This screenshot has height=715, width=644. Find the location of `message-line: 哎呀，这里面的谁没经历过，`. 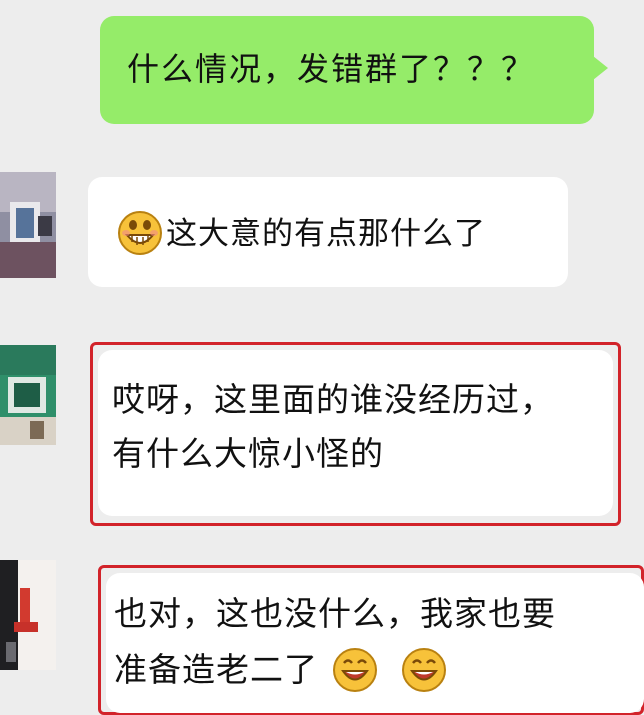

message-line: 哎呀，这里面的谁没经历过， is located at coordinates (333, 399).